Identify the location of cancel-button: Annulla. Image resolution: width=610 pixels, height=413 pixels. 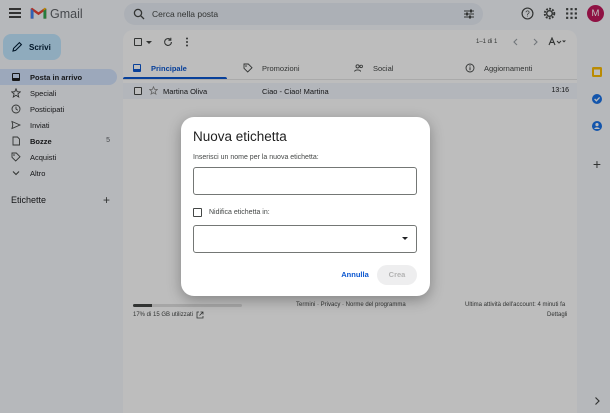
(355, 275).